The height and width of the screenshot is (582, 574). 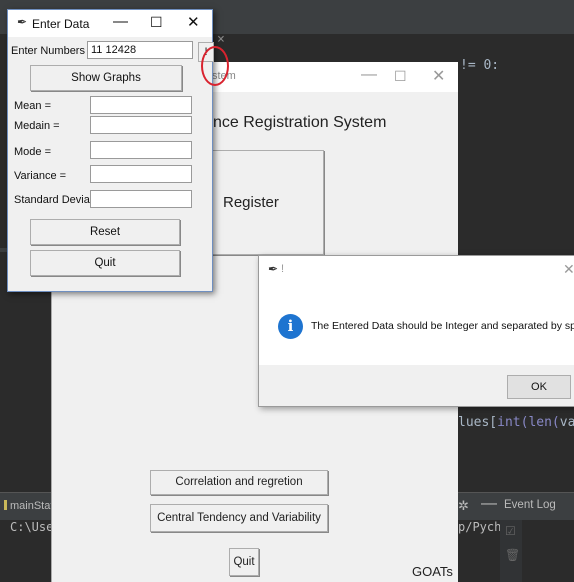 What do you see at coordinates (31, 506) in the screenshot?
I see `ide-run-tab: mainStat` at bounding box center [31, 506].